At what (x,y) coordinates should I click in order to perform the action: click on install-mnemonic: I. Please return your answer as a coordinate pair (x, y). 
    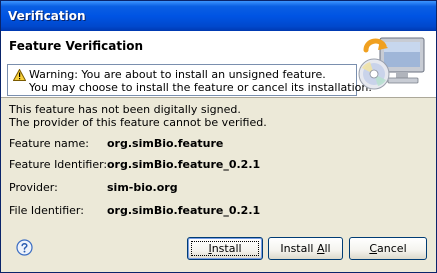
    Looking at the image, I should click on (210, 248).